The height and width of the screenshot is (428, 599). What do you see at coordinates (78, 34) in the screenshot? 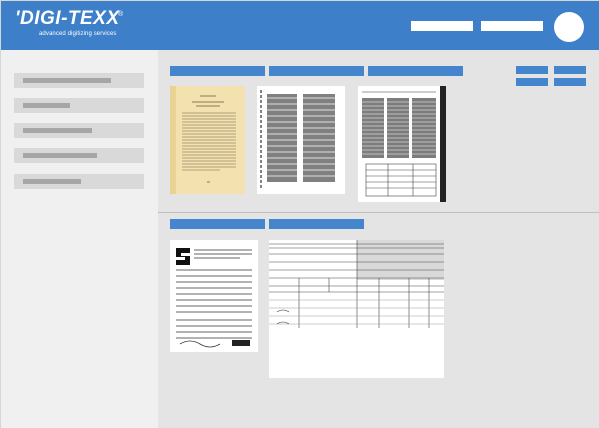
I see `logo-tagline: advanced digitizing services` at bounding box center [78, 34].